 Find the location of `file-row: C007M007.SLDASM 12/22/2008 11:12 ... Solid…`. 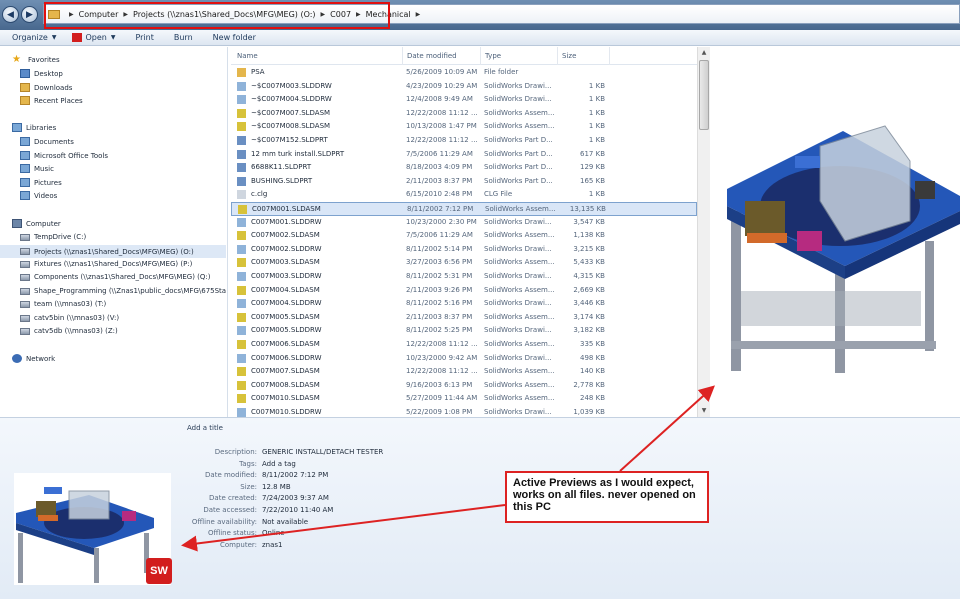

file-row: C007M007.SLDASM 12/22/2008 11:12 ... Solid… is located at coordinates (464, 372).